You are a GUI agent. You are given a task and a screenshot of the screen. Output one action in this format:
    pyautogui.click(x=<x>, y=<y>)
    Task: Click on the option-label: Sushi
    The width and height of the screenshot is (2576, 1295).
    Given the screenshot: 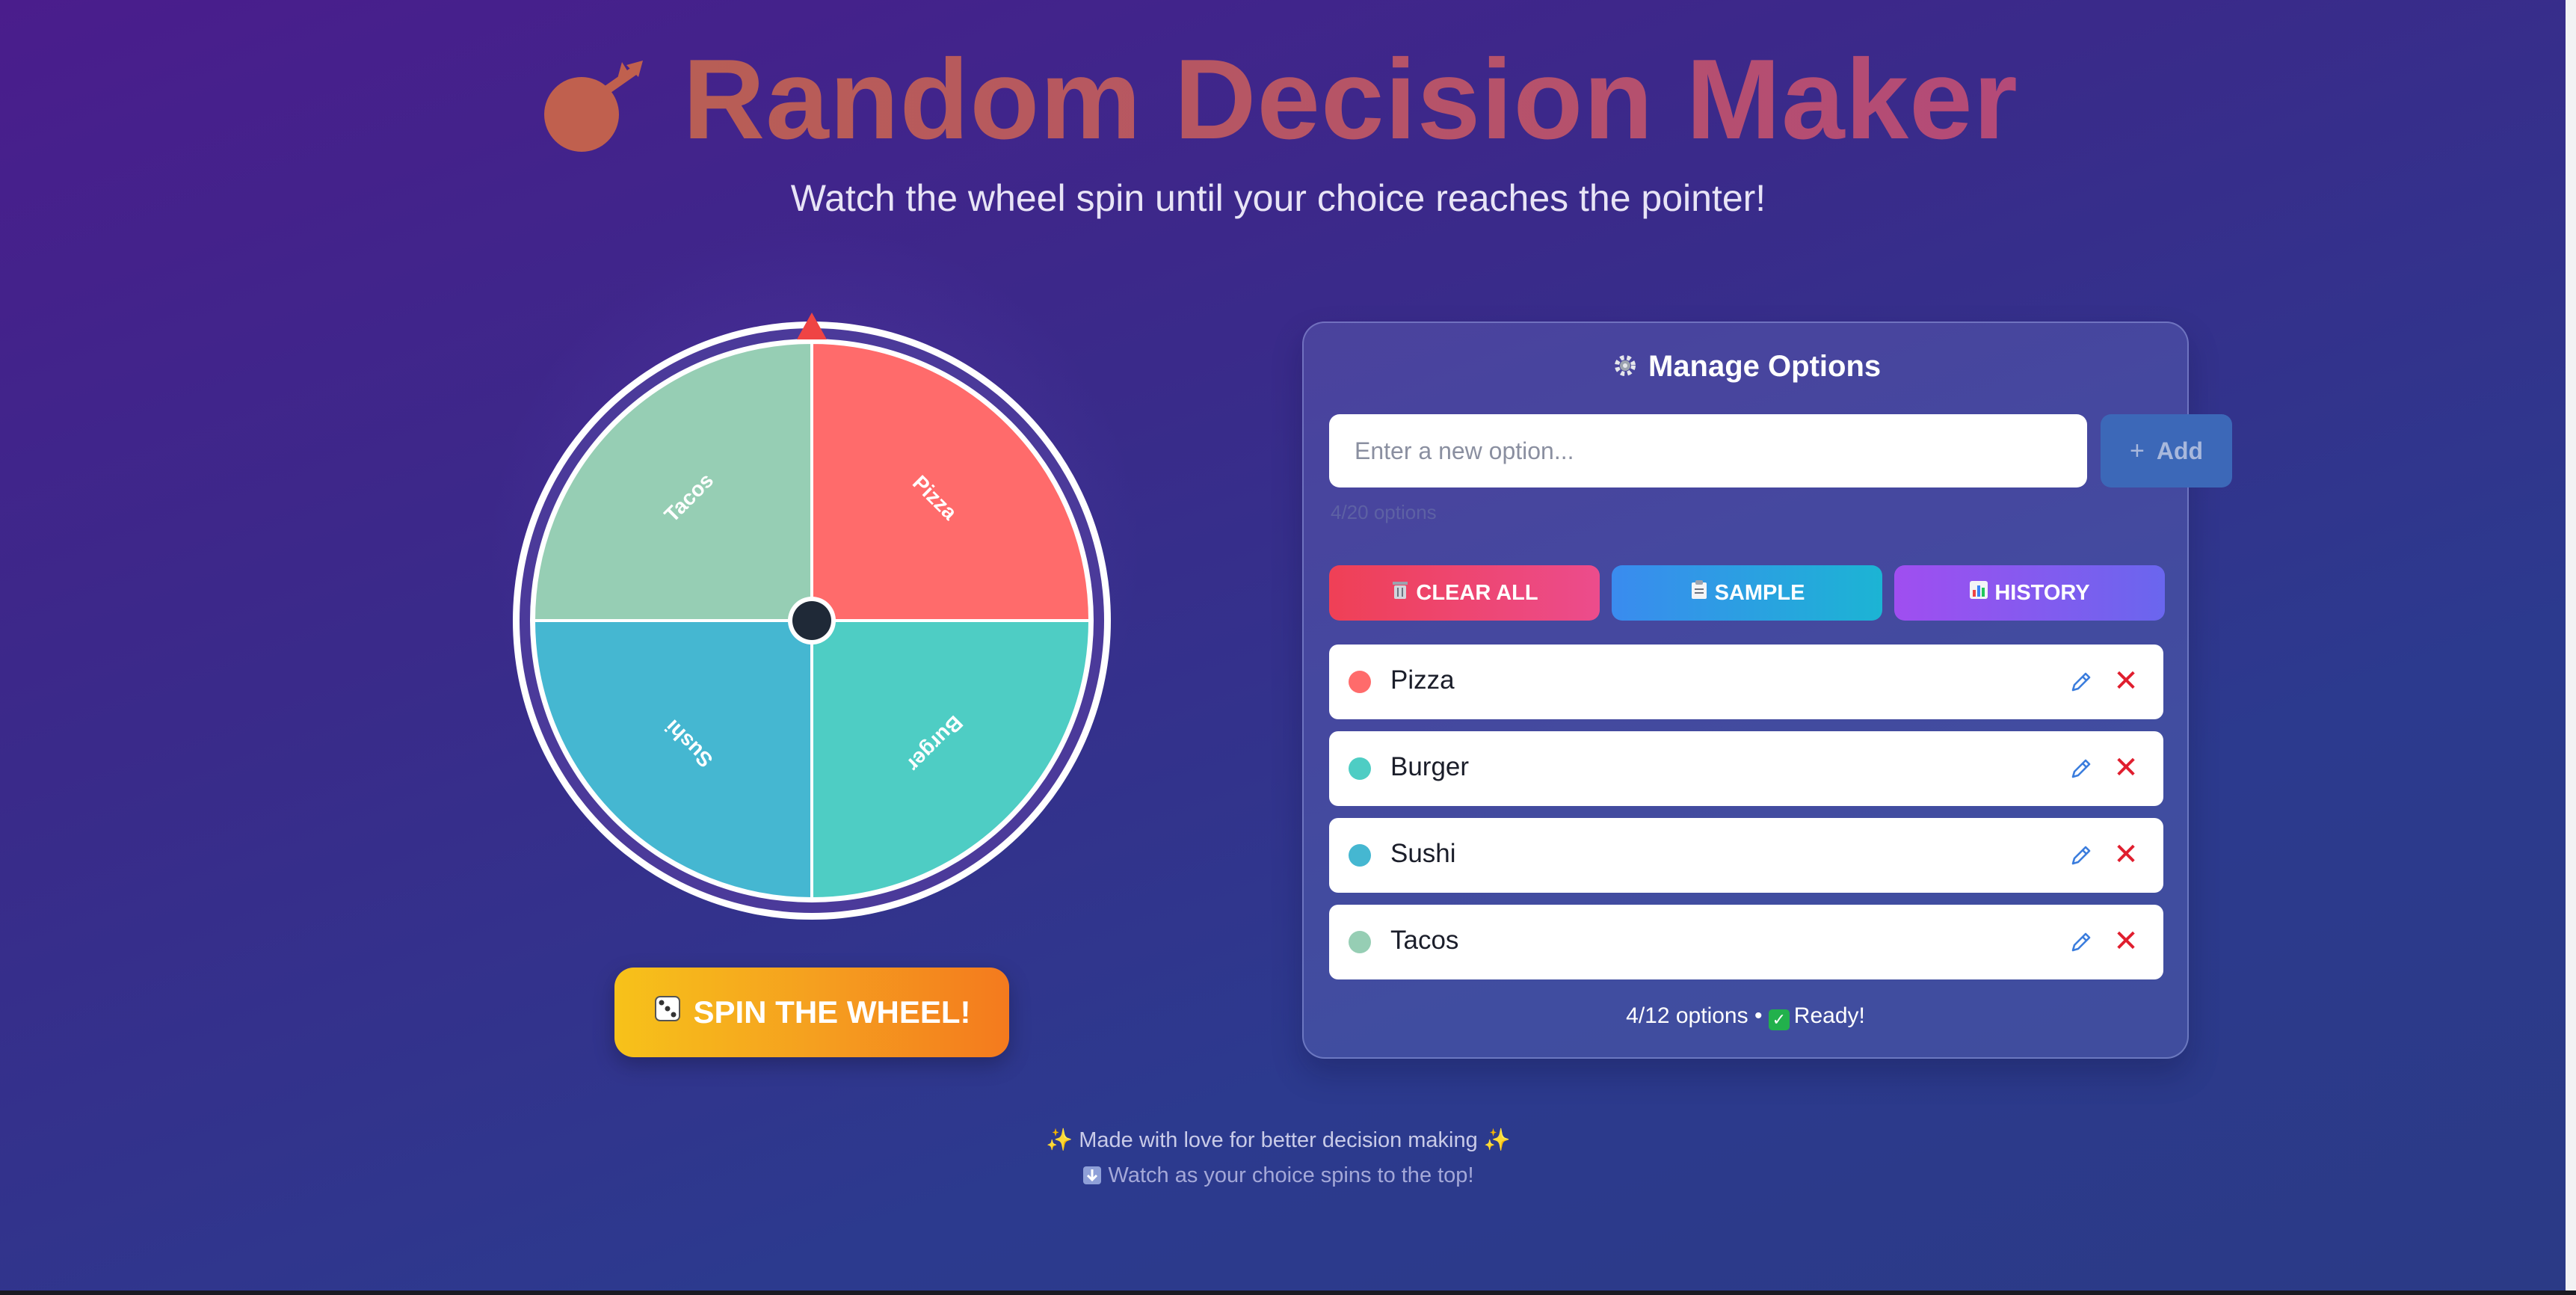 What is the action you would take?
    pyautogui.click(x=1423, y=853)
    